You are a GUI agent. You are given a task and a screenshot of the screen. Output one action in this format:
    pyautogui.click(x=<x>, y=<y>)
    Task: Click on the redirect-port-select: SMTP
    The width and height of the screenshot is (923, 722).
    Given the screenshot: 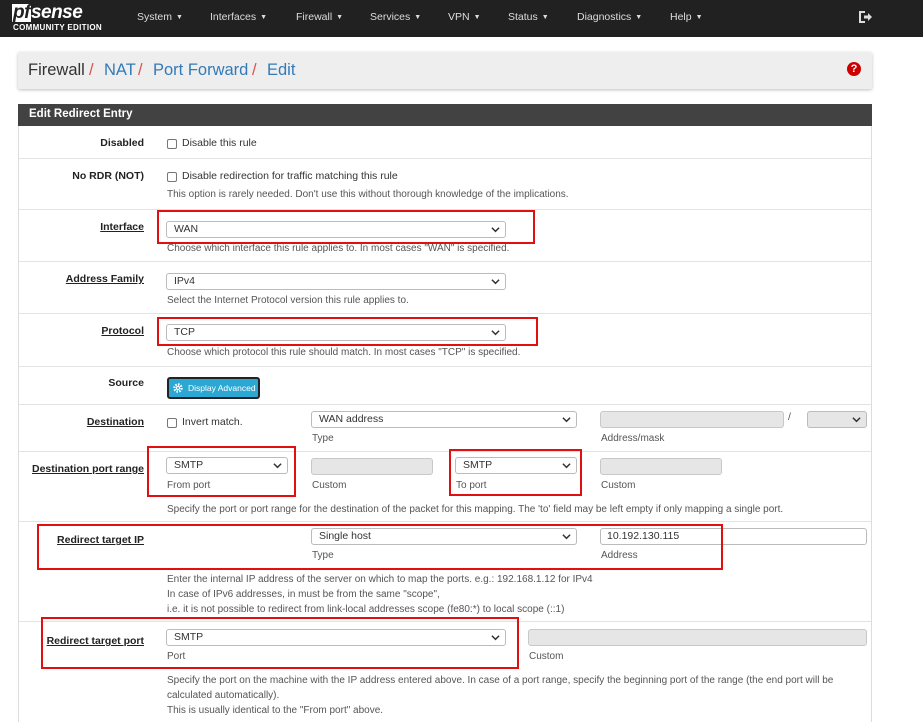 What is the action you would take?
    pyautogui.click(x=336, y=637)
    